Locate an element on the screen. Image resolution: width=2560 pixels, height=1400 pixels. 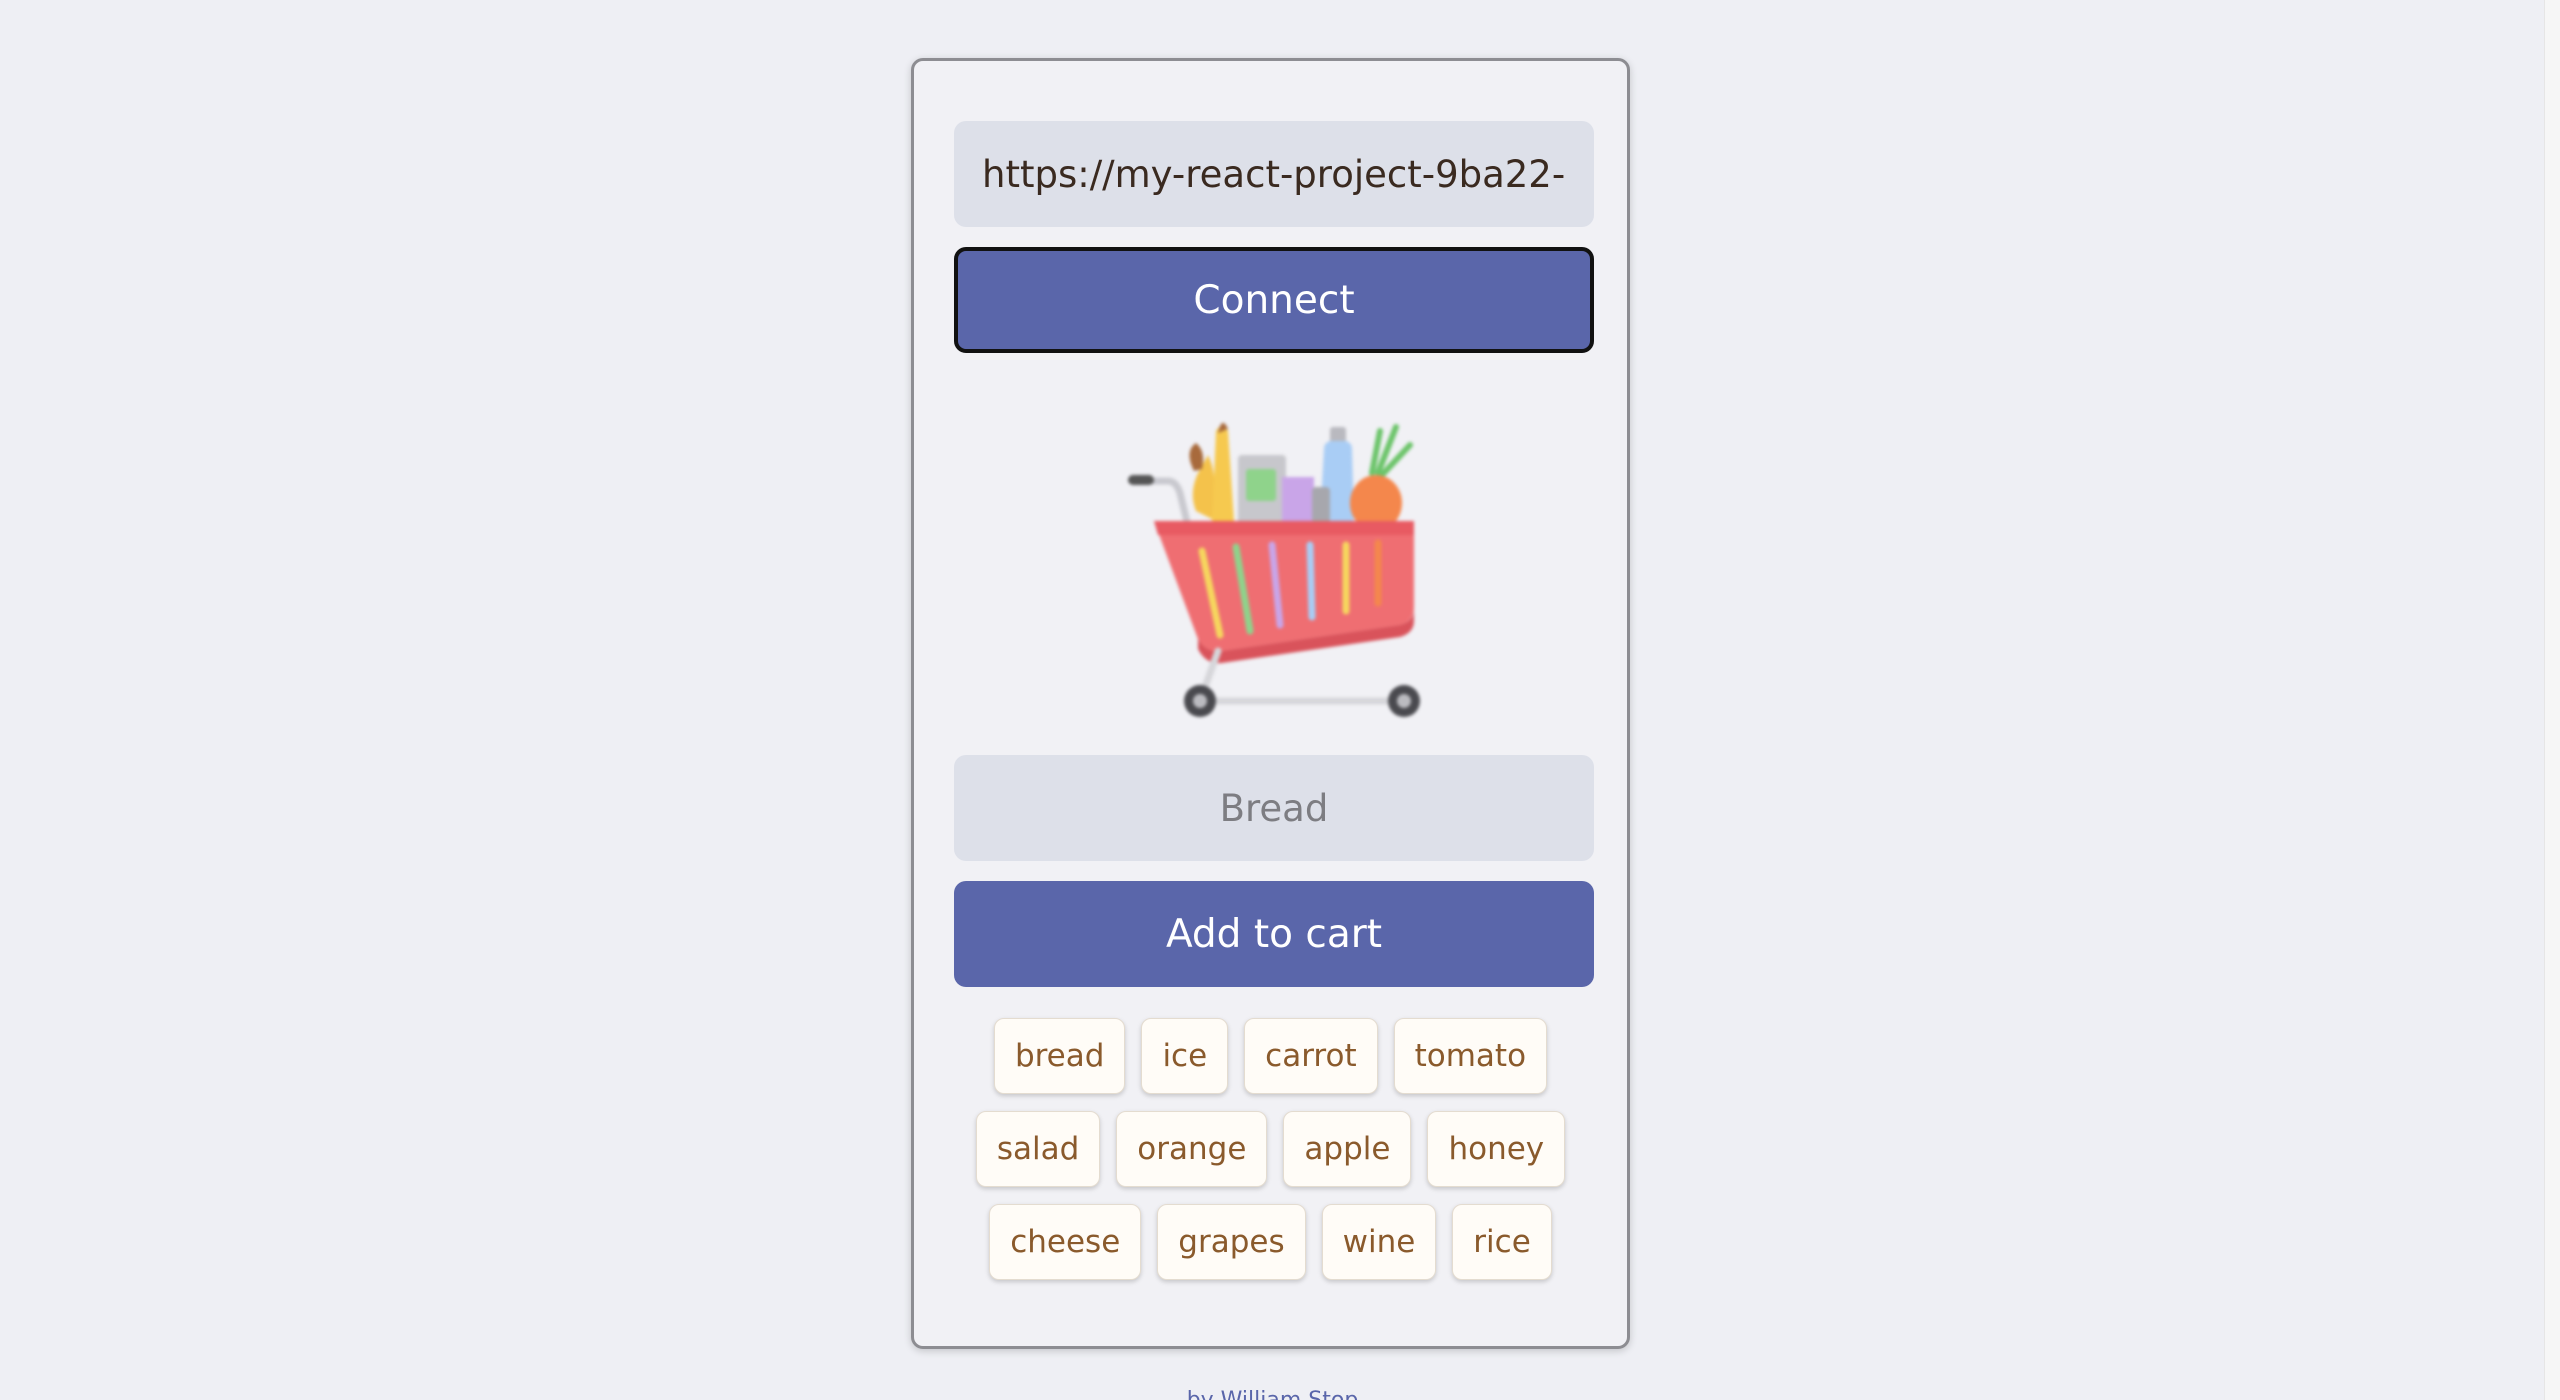
chip-wine: wine is located at coordinates (1379, 1242).